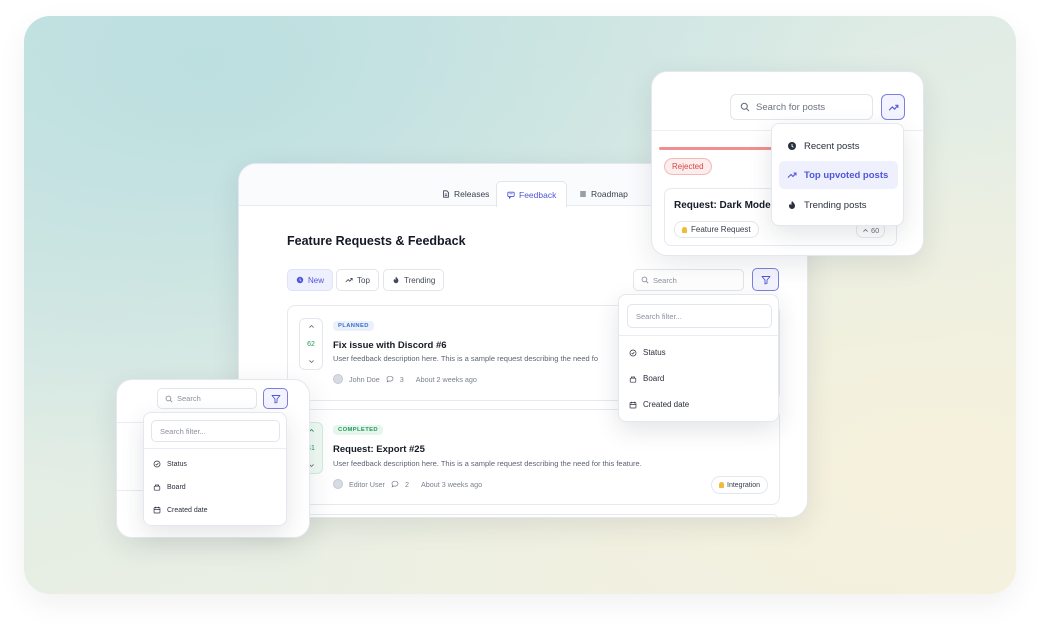 The height and width of the screenshot is (624, 1040). I want to click on tab-releases: Releases, so click(465, 193).